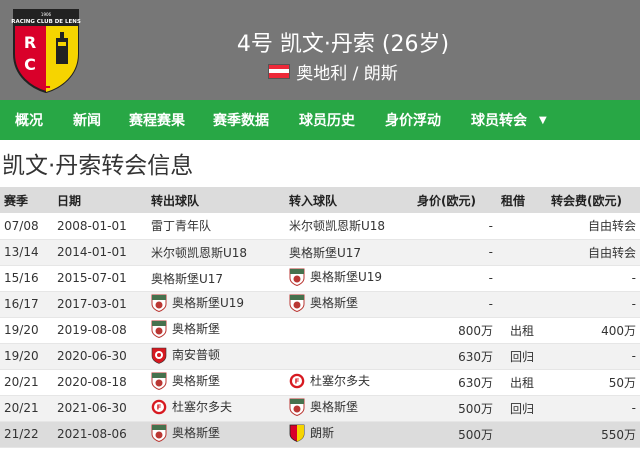  Describe the element at coordinates (185, 355) in the screenshot. I see `team-link: 南安普顿` at that location.